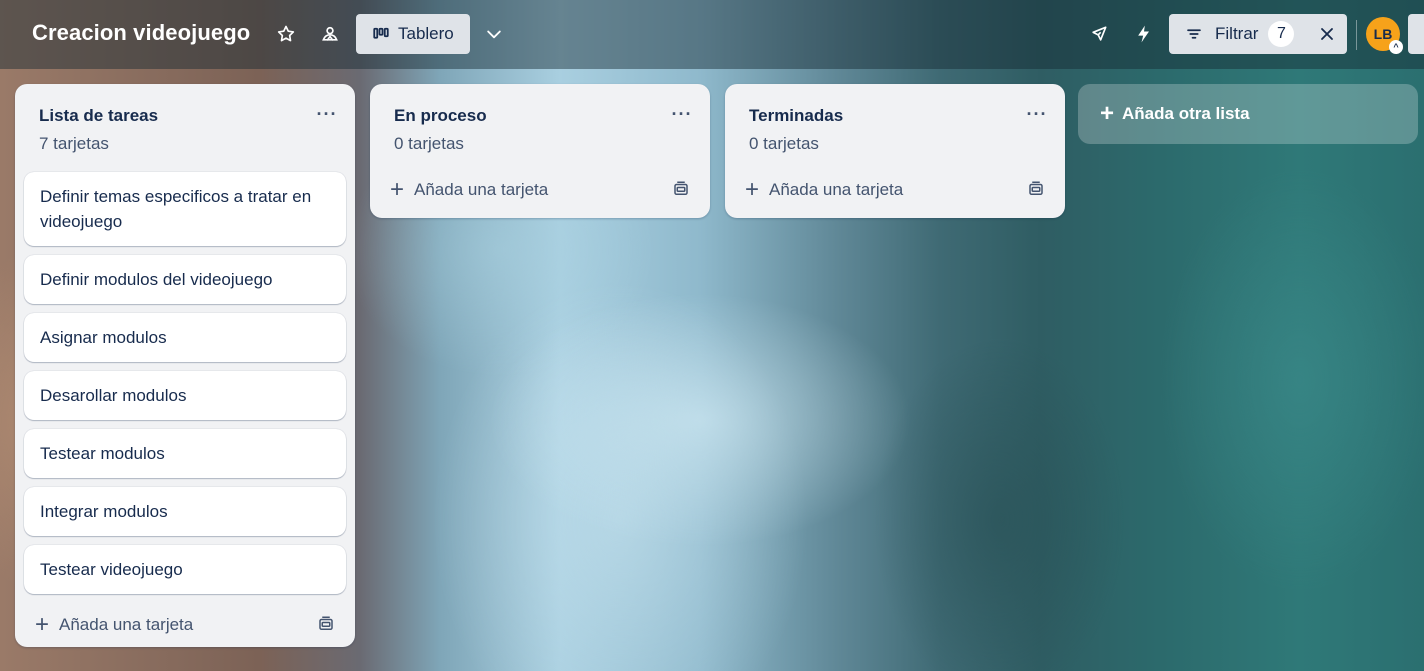 Image resolution: width=1424 pixels, height=671 pixels. What do you see at coordinates (185, 511) in the screenshot?
I see `card: Integrar modulos` at bounding box center [185, 511].